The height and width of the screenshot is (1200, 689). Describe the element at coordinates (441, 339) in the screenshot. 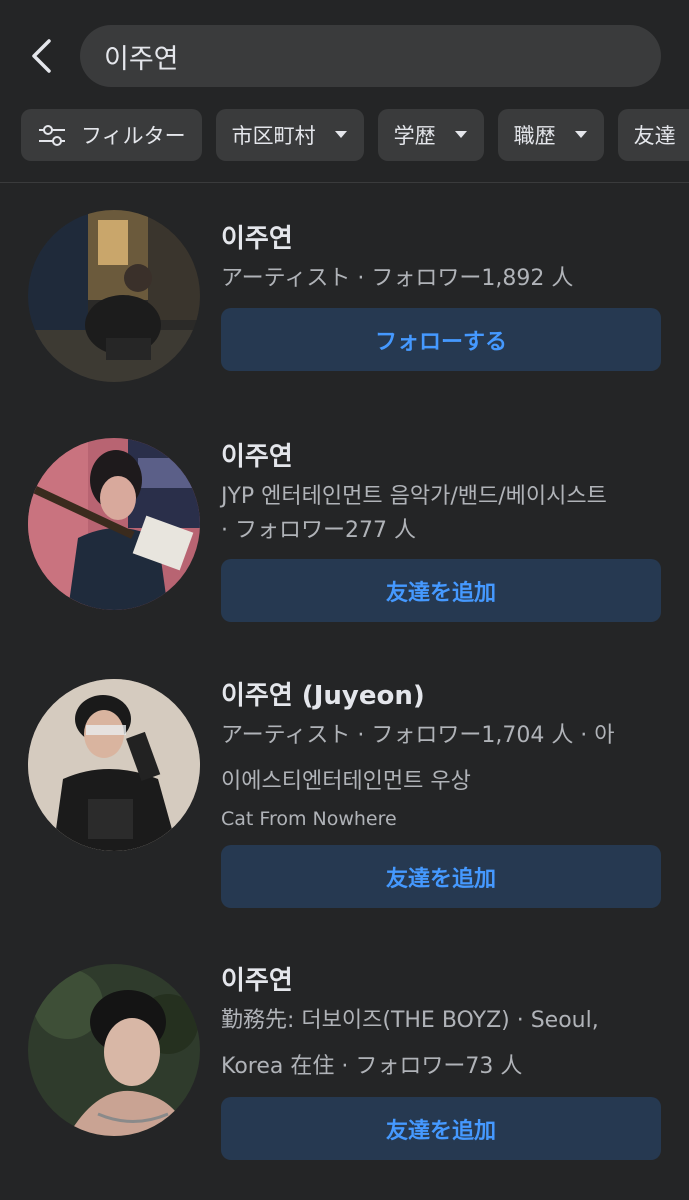

I see `follow-button: フォローする` at that location.